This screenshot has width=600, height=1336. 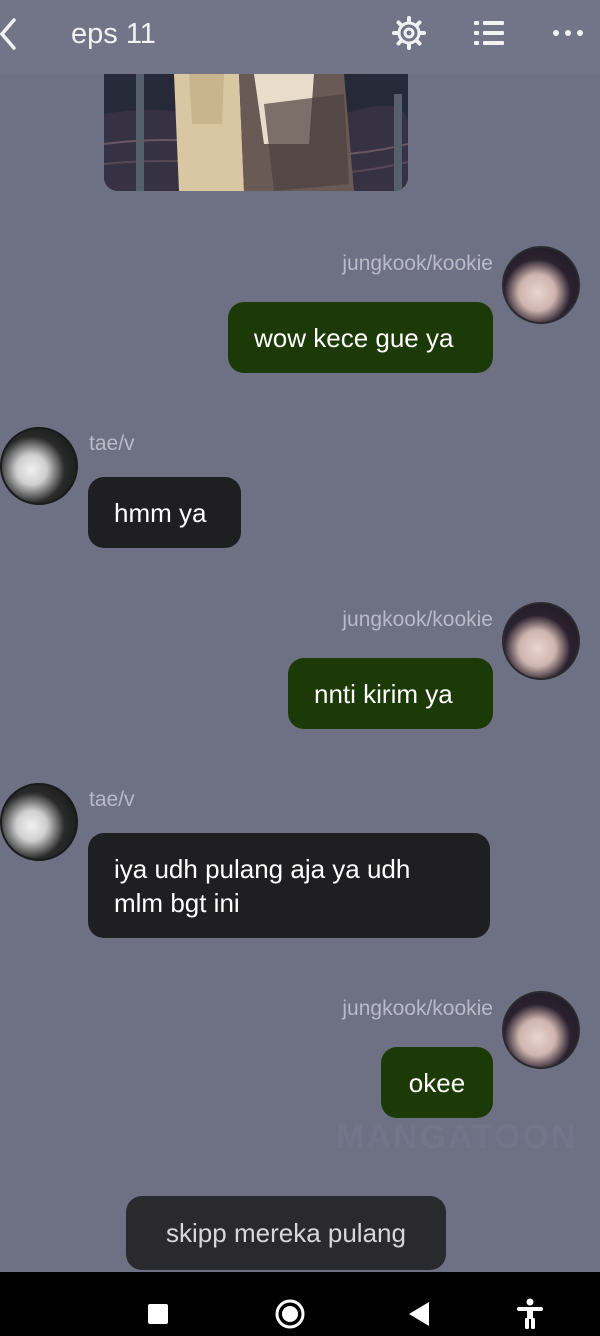 I want to click on watermark: MANGATOON, so click(x=457, y=1137).